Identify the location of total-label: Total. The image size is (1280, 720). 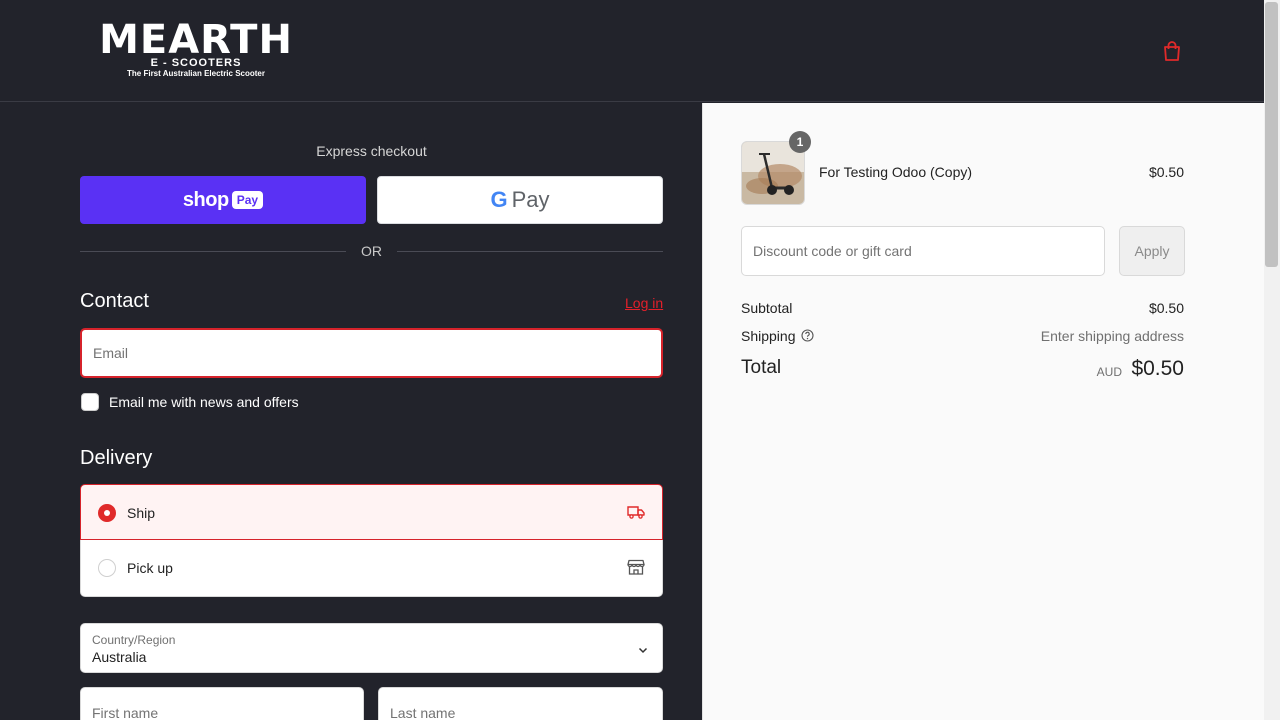
(761, 367).